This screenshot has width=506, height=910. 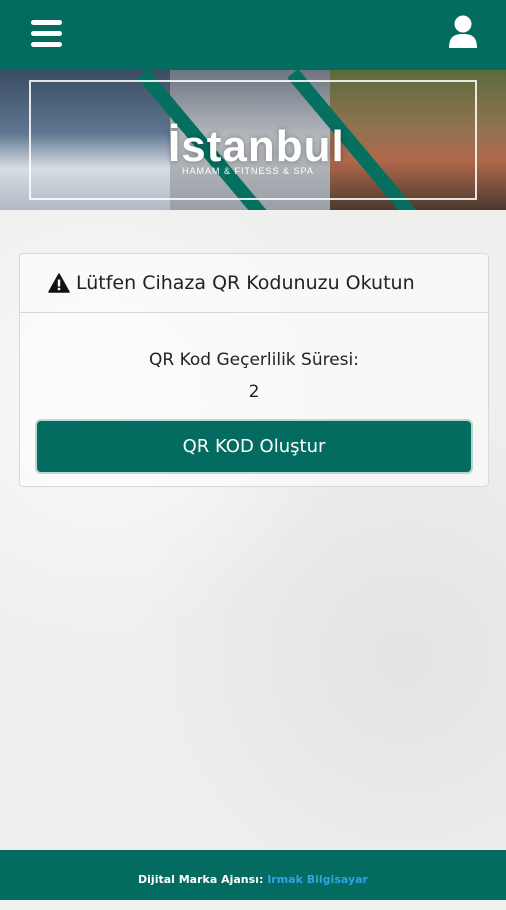 What do you see at coordinates (245, 283) in the screenshot?
I see `card-title: Lütfen Cihaza QR Kodunuzu Okutun` at bounding box center [245, 283].